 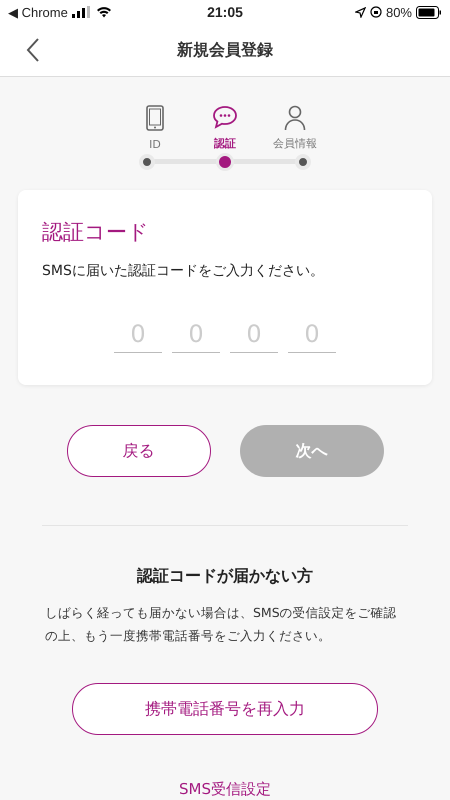 What do you see at coordinates (376, 12) in the screenshot?
I see `rotation-lock-icon` at bounding box center [376, 12].